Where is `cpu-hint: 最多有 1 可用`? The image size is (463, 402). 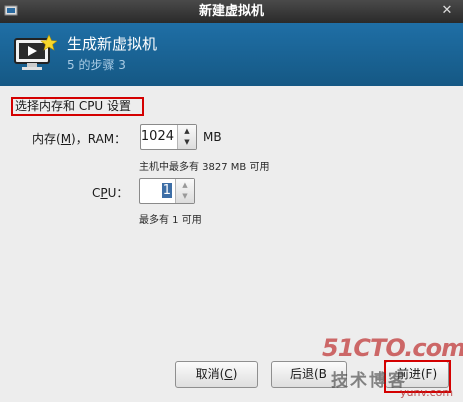
cpu-hint: 最多有 1 可用 is located at coordinates (170, 220).